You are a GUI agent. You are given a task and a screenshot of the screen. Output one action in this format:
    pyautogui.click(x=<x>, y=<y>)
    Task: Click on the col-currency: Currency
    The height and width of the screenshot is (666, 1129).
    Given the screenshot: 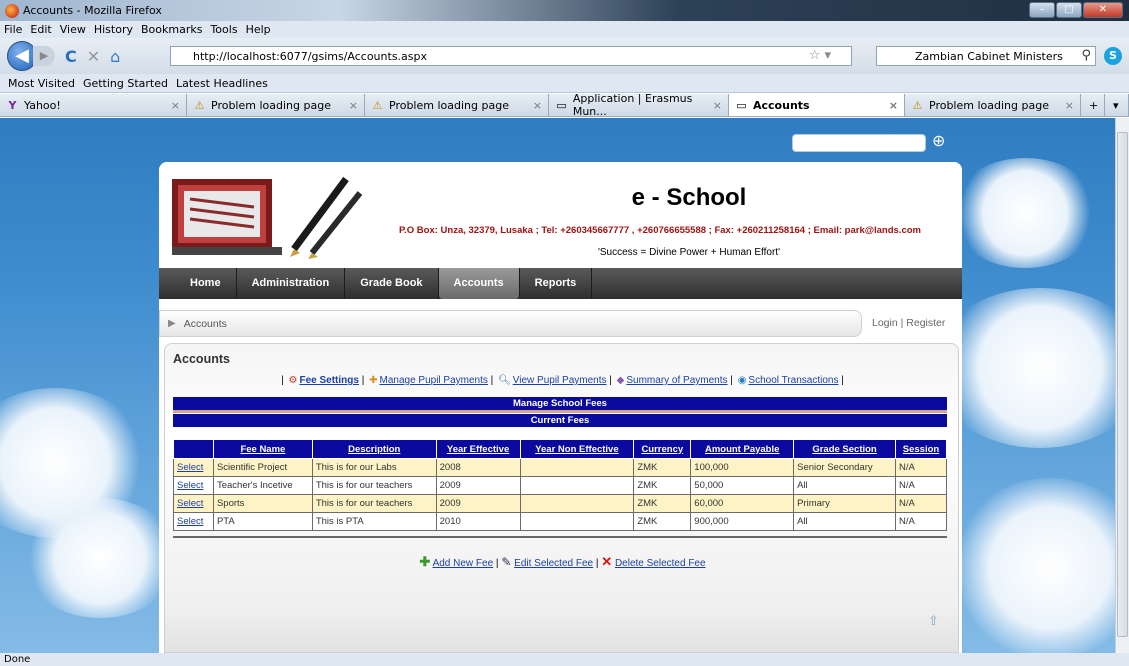 What is the action you would take?
    pyautogui.click(x=662, y=449)
    